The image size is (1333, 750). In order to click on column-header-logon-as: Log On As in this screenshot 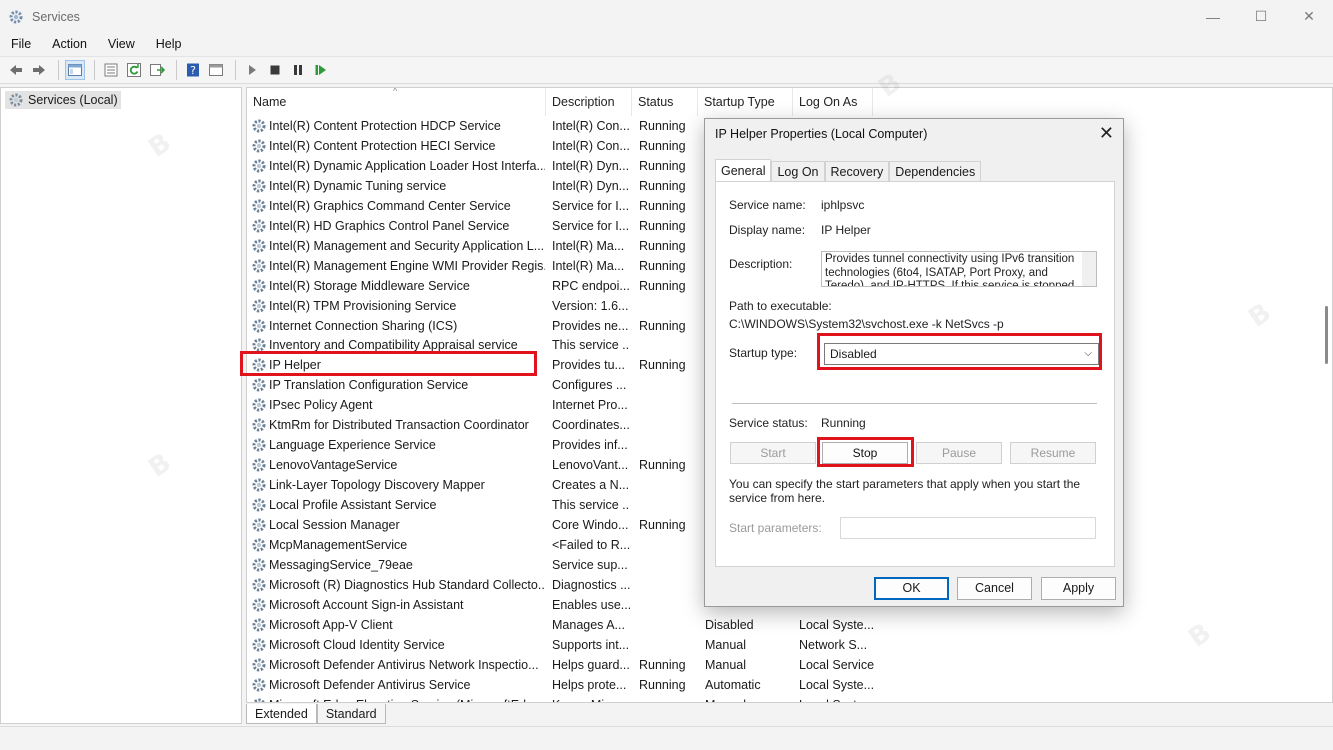, I will do `click(833, 102)`.